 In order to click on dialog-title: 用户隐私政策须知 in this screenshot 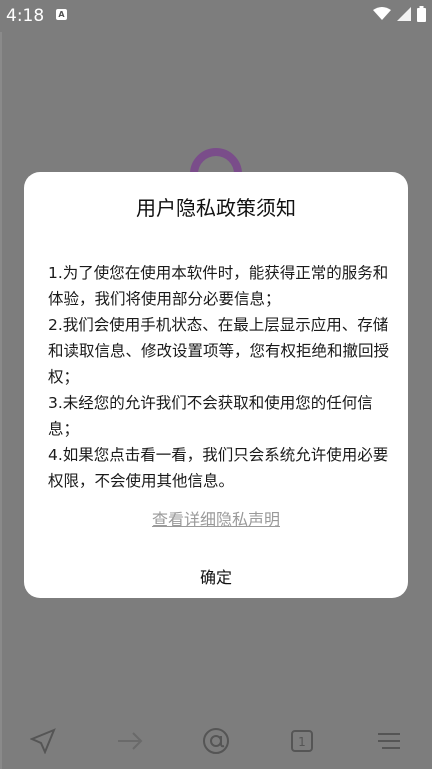, I will do `click(216, 208)`.